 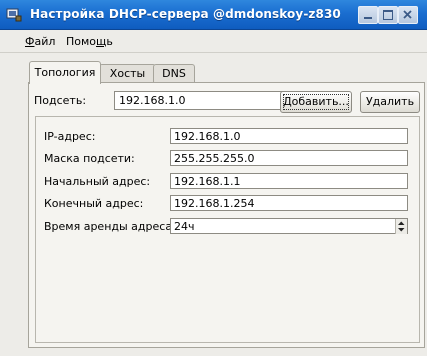 I want to click on spin-down-icon, so click(x=401, y=230).